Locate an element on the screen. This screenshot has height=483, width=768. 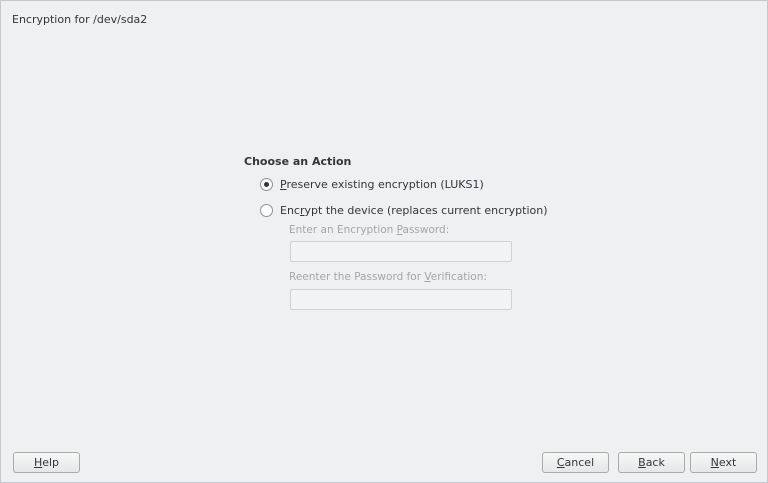
back-button: Back is located at coordinates (651, 462).